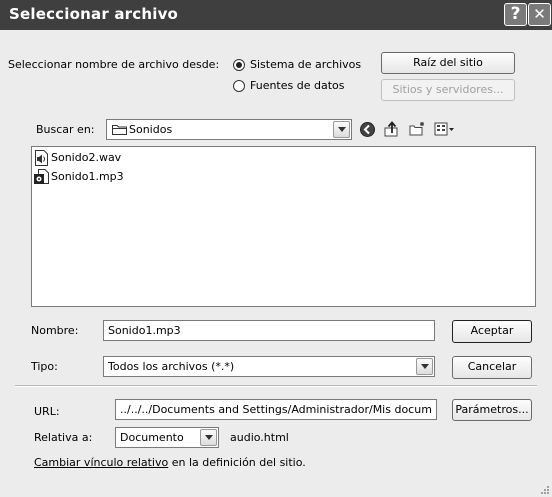 The height and width of the screenshot is (497, 552). What do you see at coordinates (87, 176) in the screenshot?
I see `file-name: Sonido1.mp3` at bounding box center [87, 176].